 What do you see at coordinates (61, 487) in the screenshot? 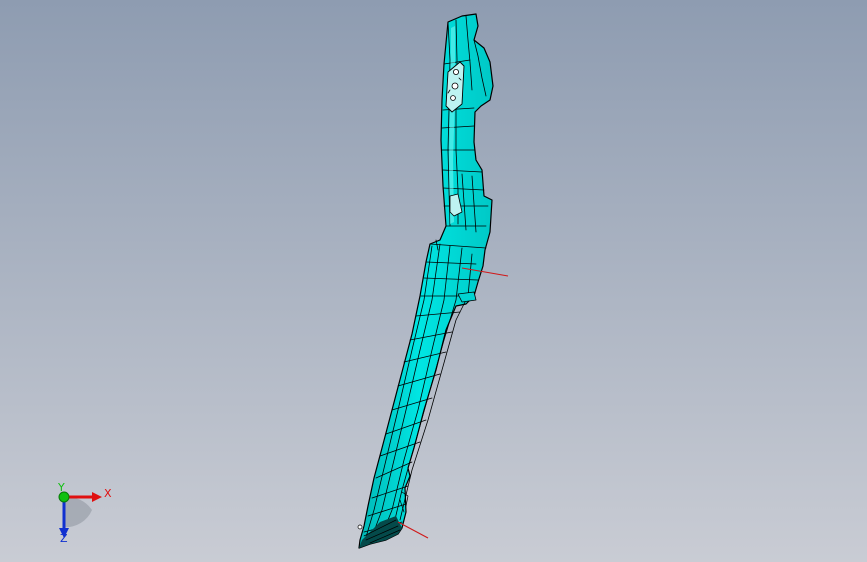
I see `y-axis-label: Y` at bounding box center [61, 487].